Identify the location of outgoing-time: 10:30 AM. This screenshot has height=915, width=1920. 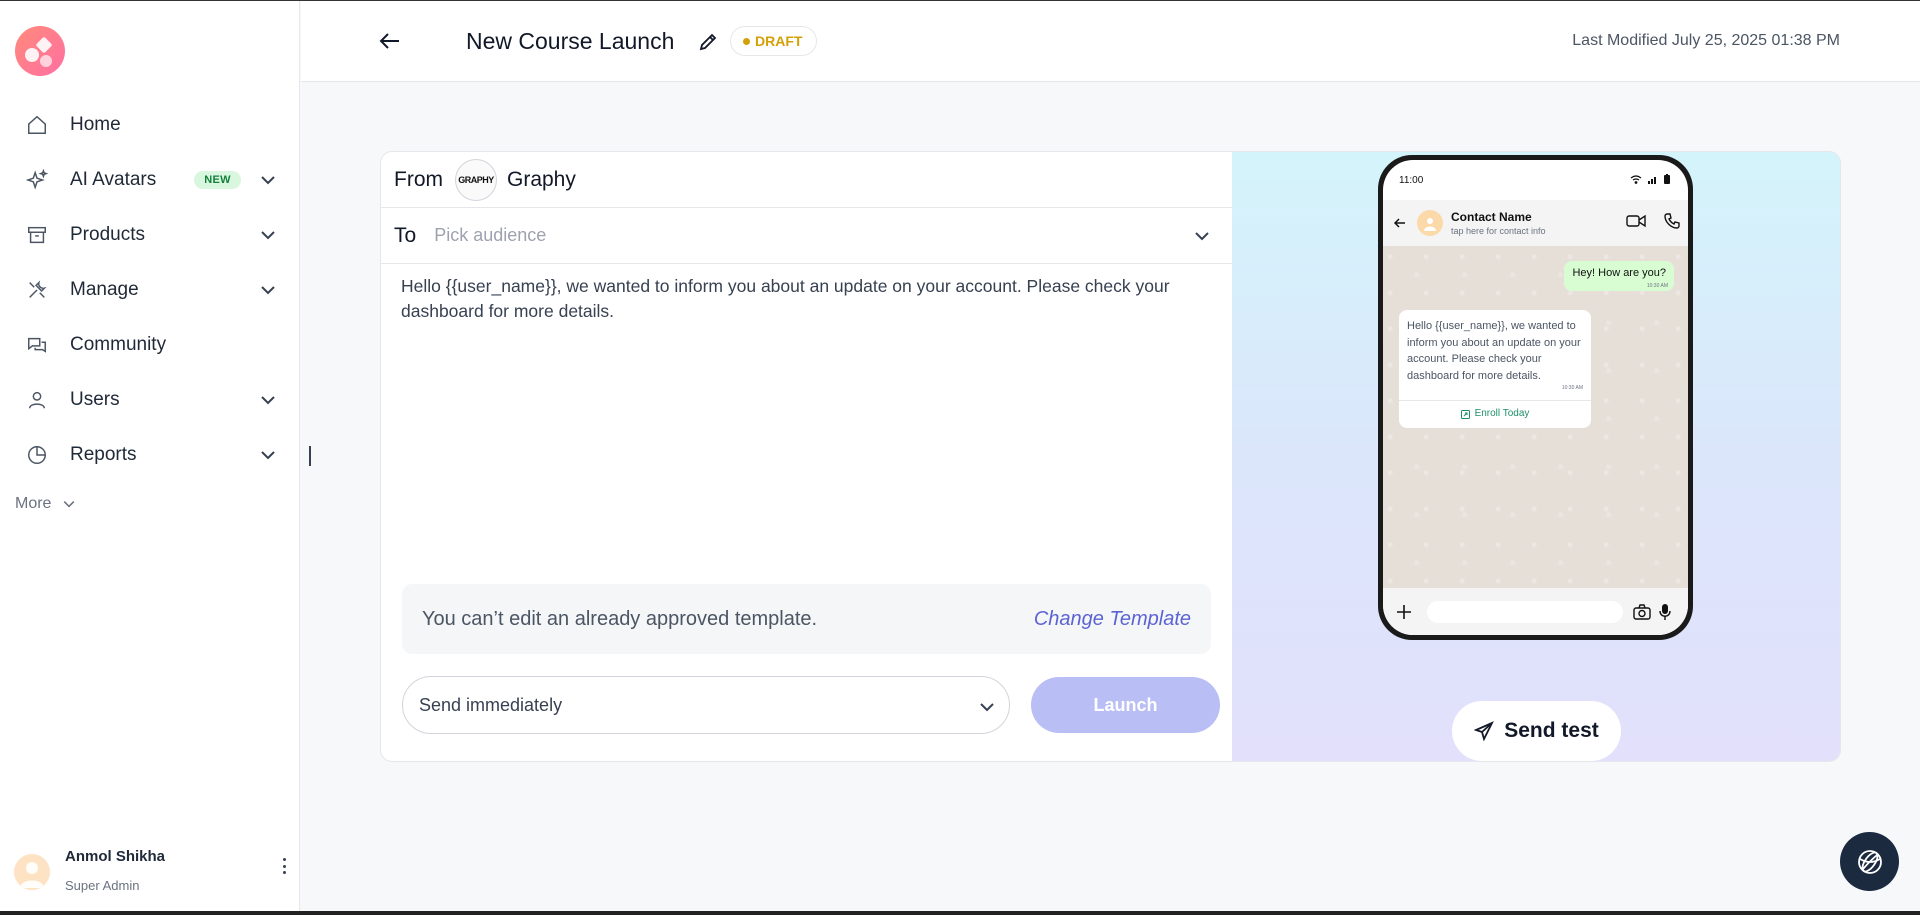
(1657, 286).